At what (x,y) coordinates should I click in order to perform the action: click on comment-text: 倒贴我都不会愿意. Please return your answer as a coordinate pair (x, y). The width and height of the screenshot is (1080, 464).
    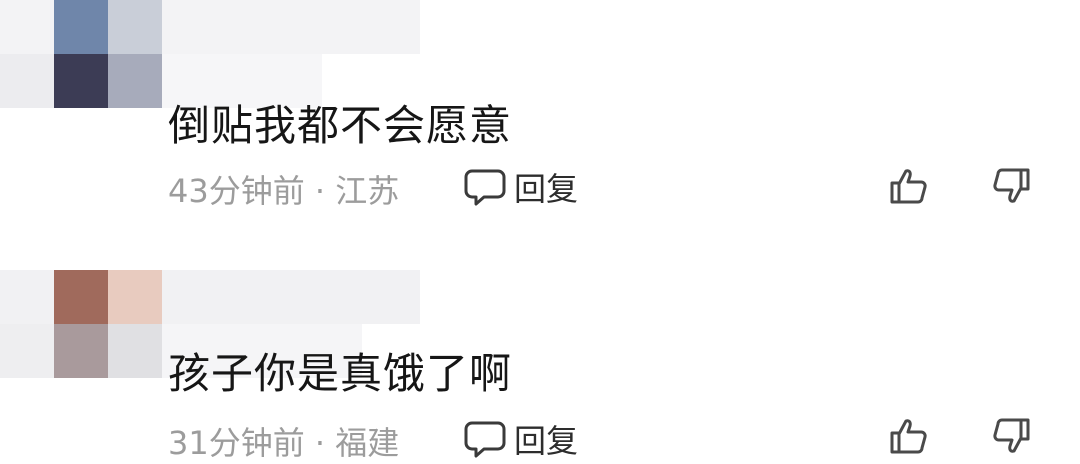
    Looking at the image, I should click on (340, 125).